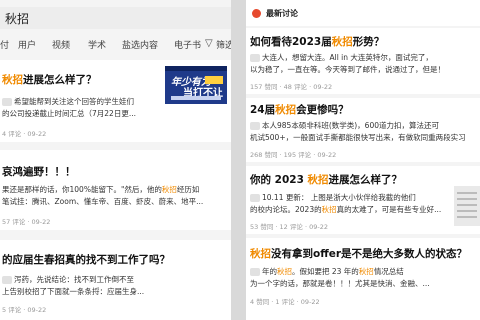 The width and height of the screenshot is (480, 320). Describe the element at coordinates (196, 85) in the screenshot. I see `result-thumbnail: 年少有为 当打不让` at that location.